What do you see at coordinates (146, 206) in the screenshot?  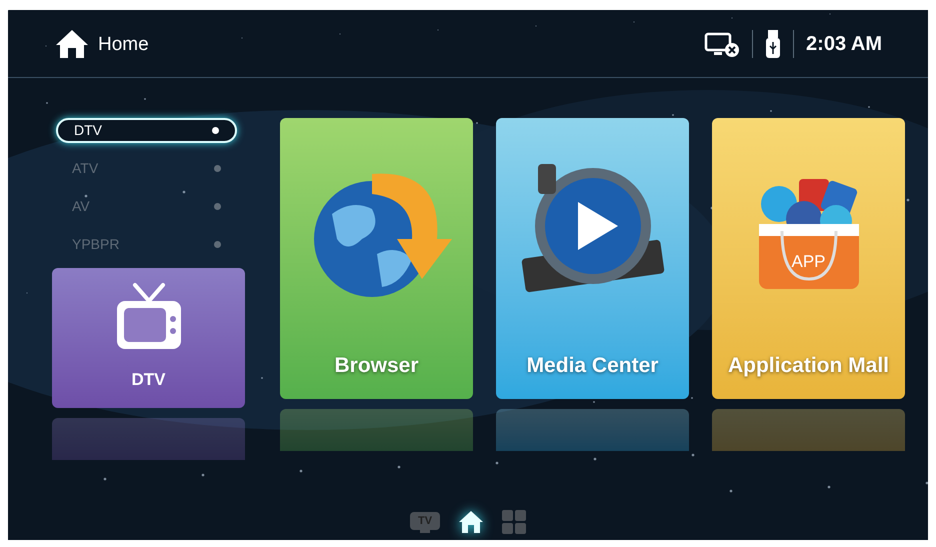 I see `source-item: AV` at bounding box center [146, 206].